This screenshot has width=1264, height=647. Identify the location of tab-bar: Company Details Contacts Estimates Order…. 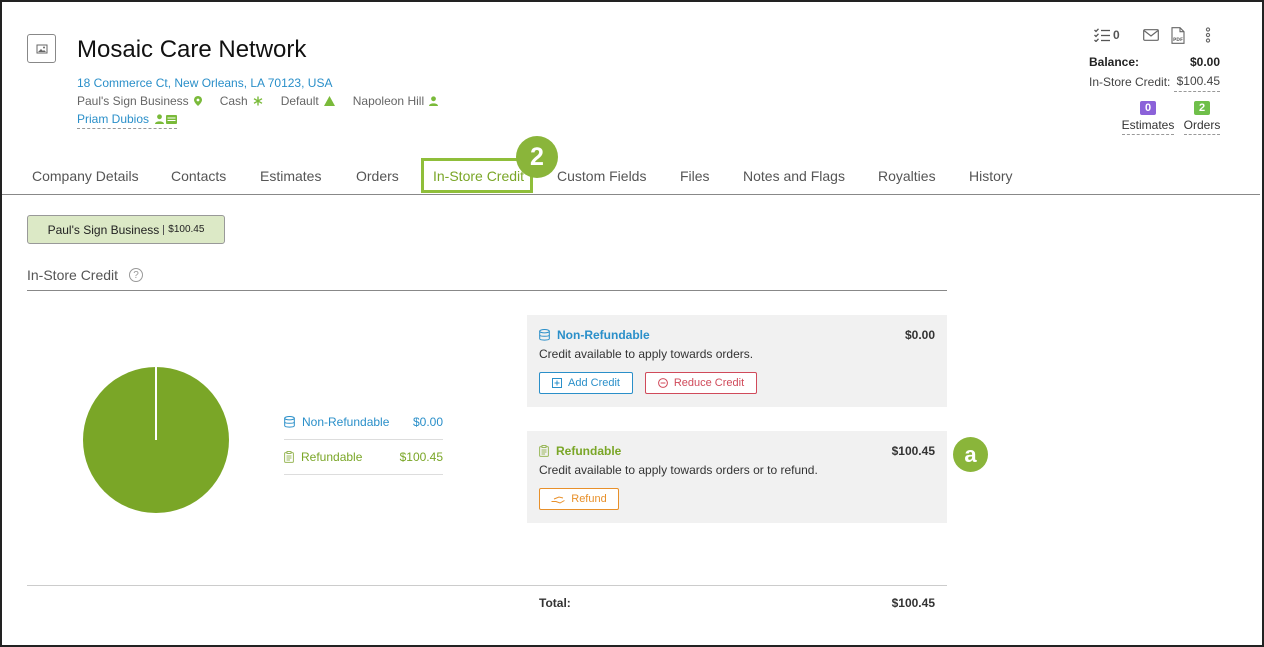
(631, 179).